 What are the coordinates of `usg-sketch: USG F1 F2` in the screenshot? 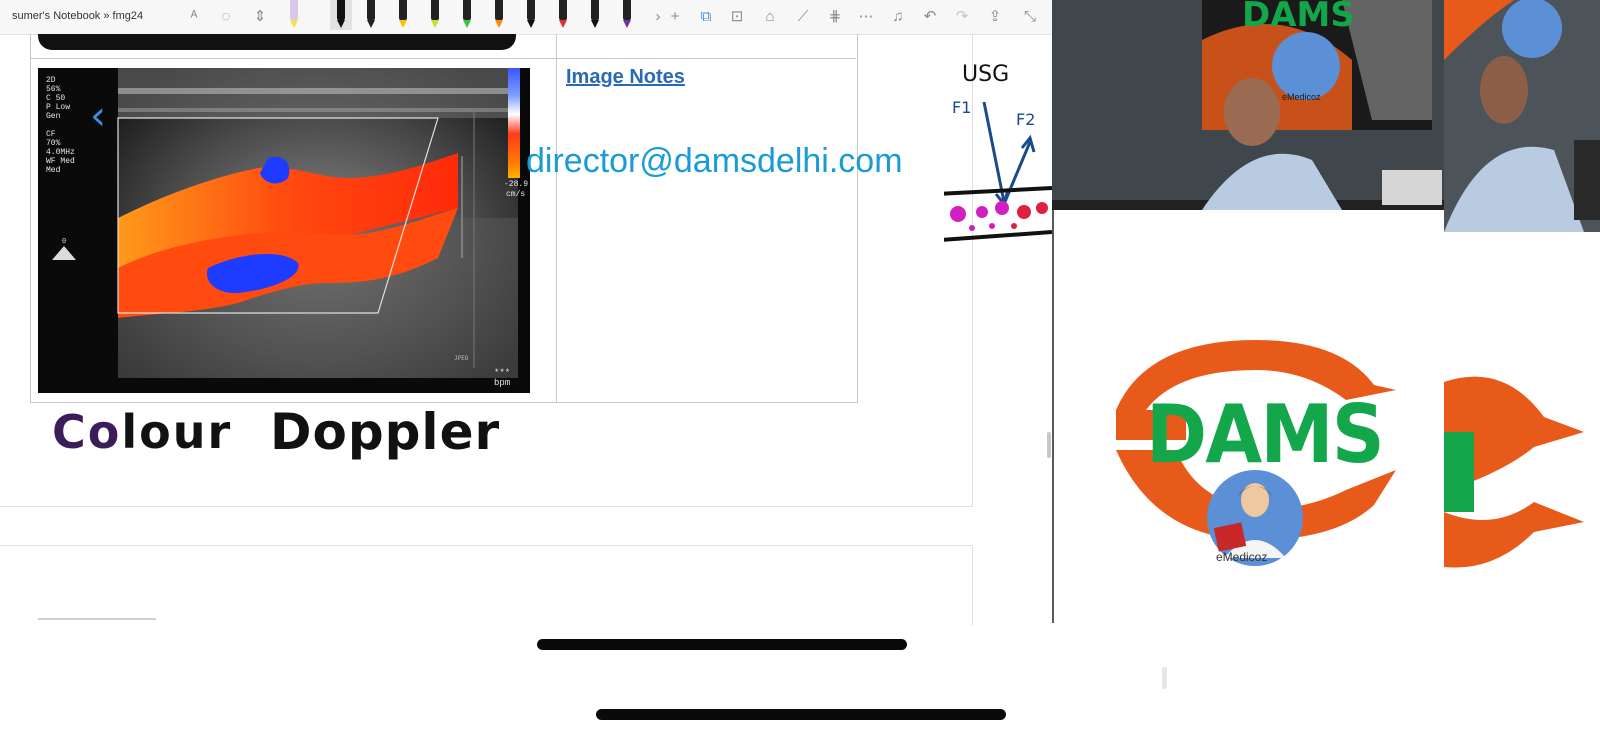 It's located at (998, 157).